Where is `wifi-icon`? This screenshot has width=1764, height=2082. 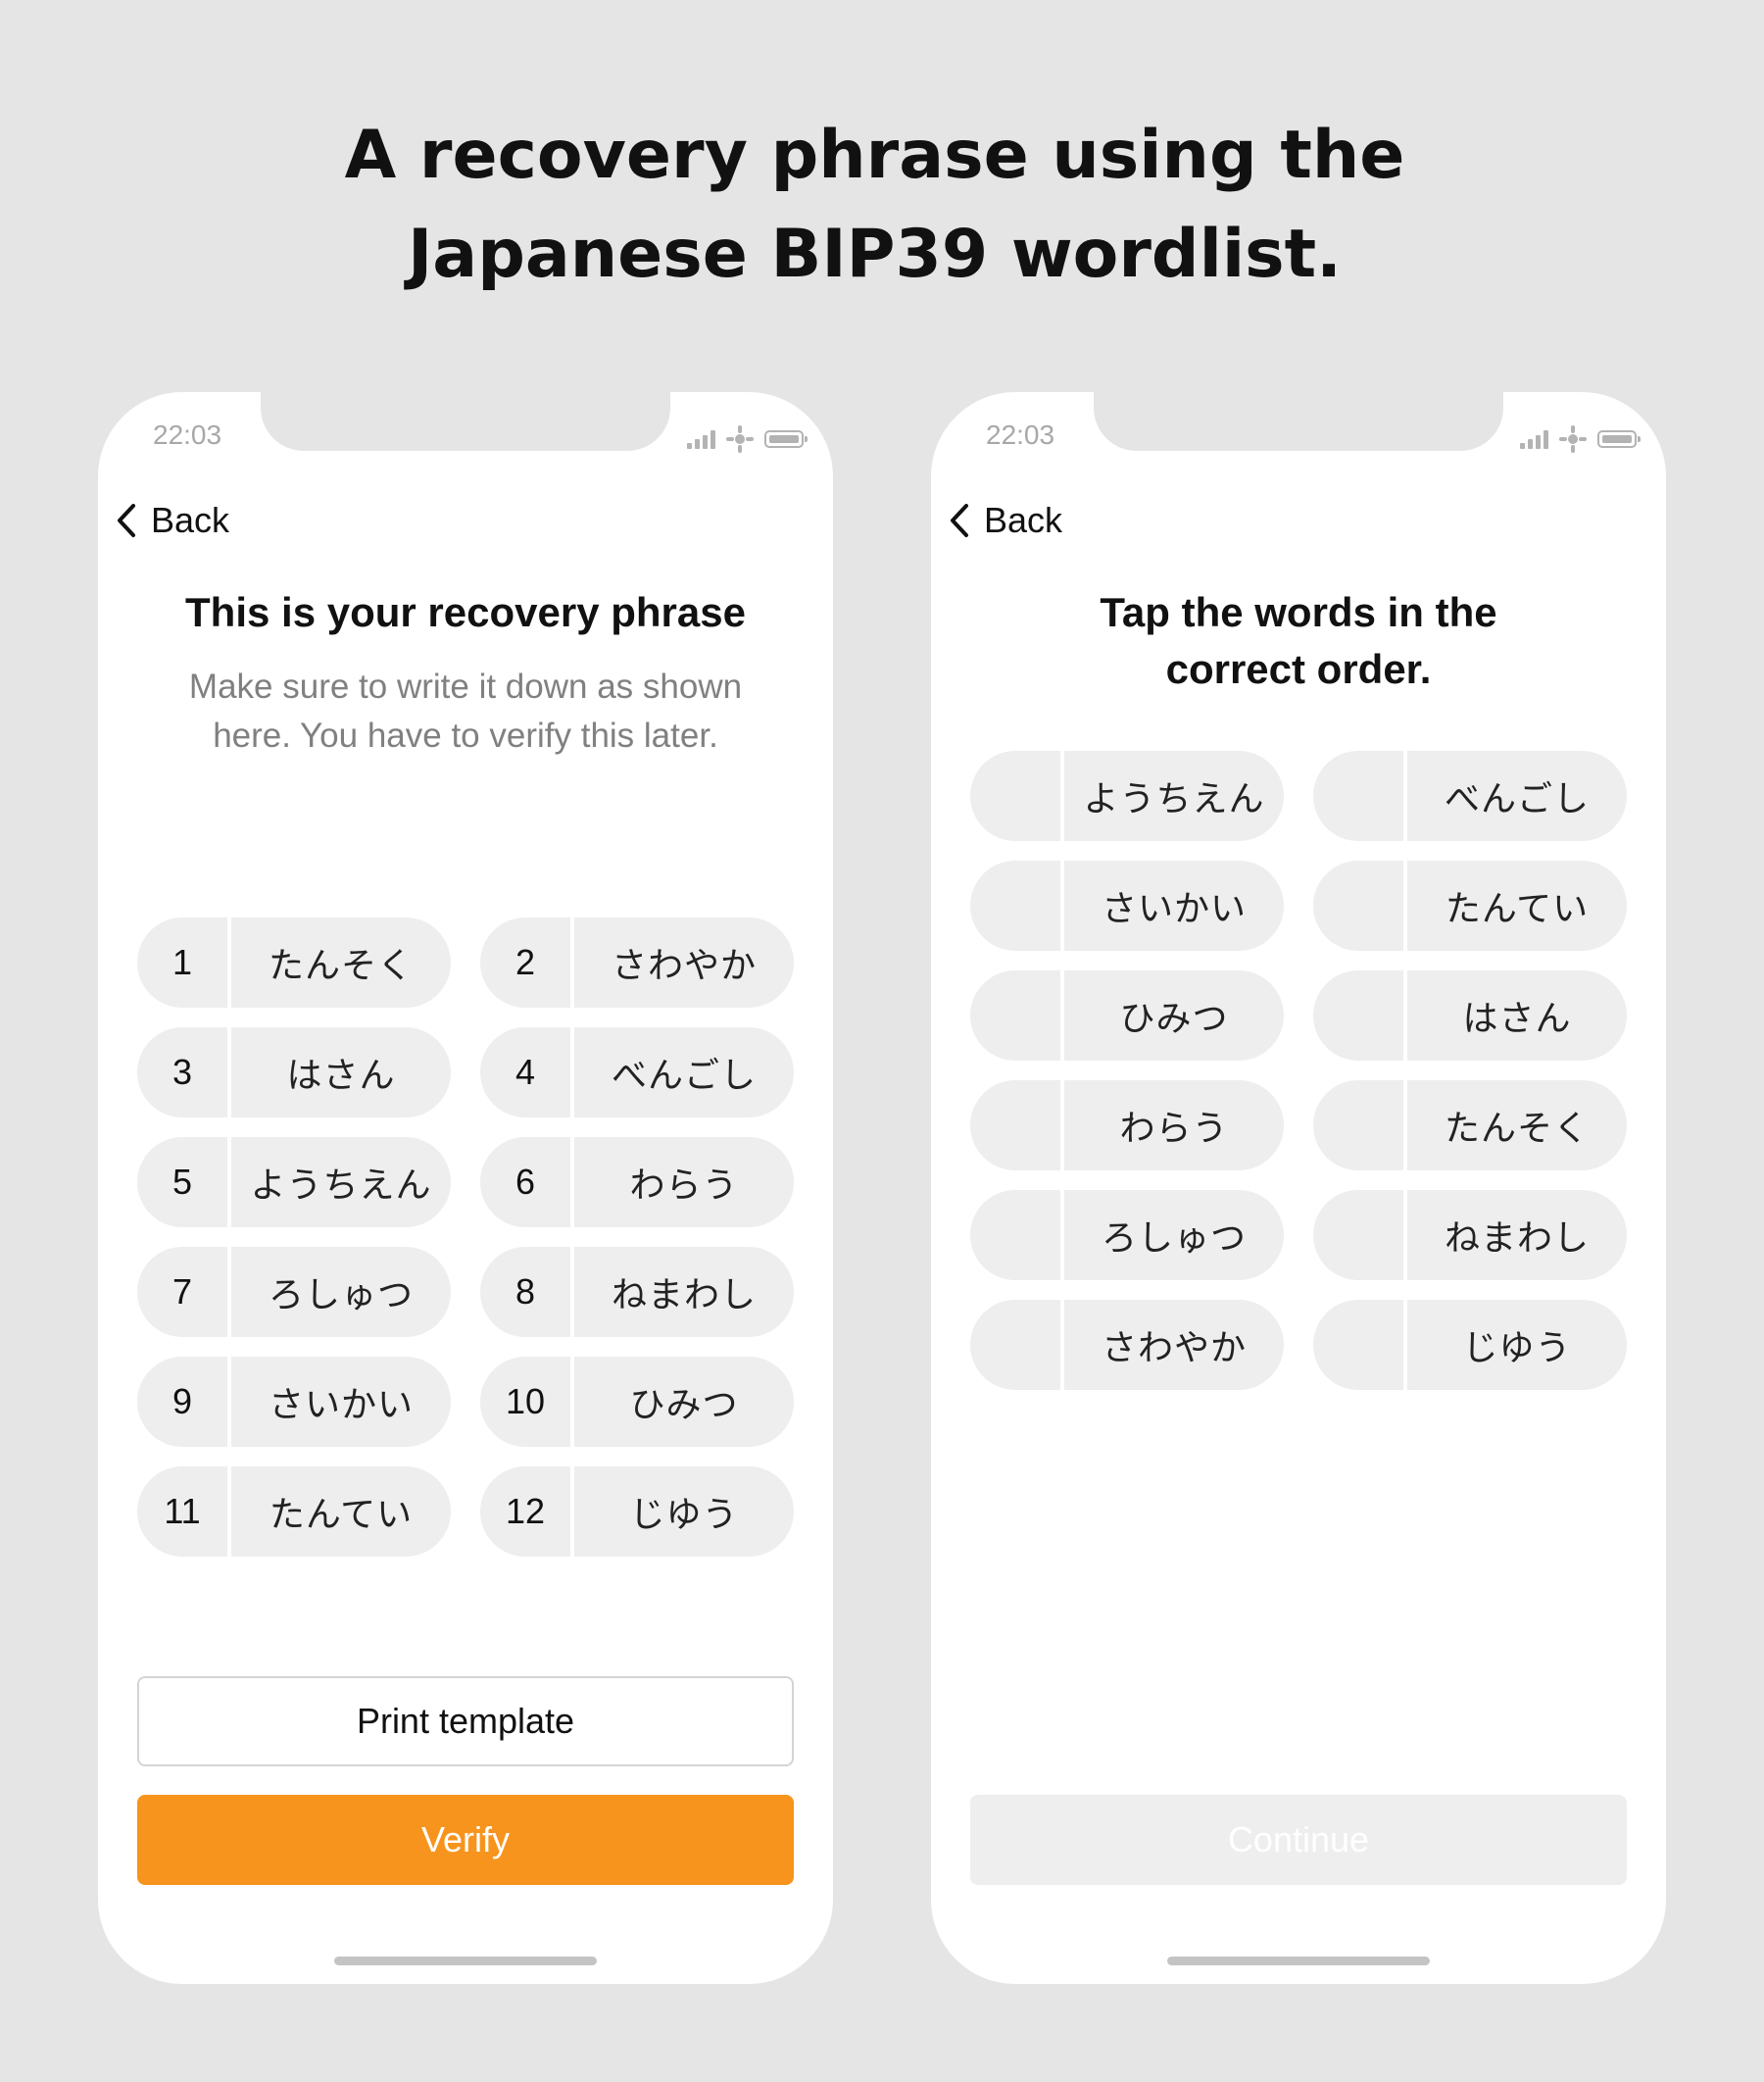
wifi-icon is located at coordinates (1573, 439).